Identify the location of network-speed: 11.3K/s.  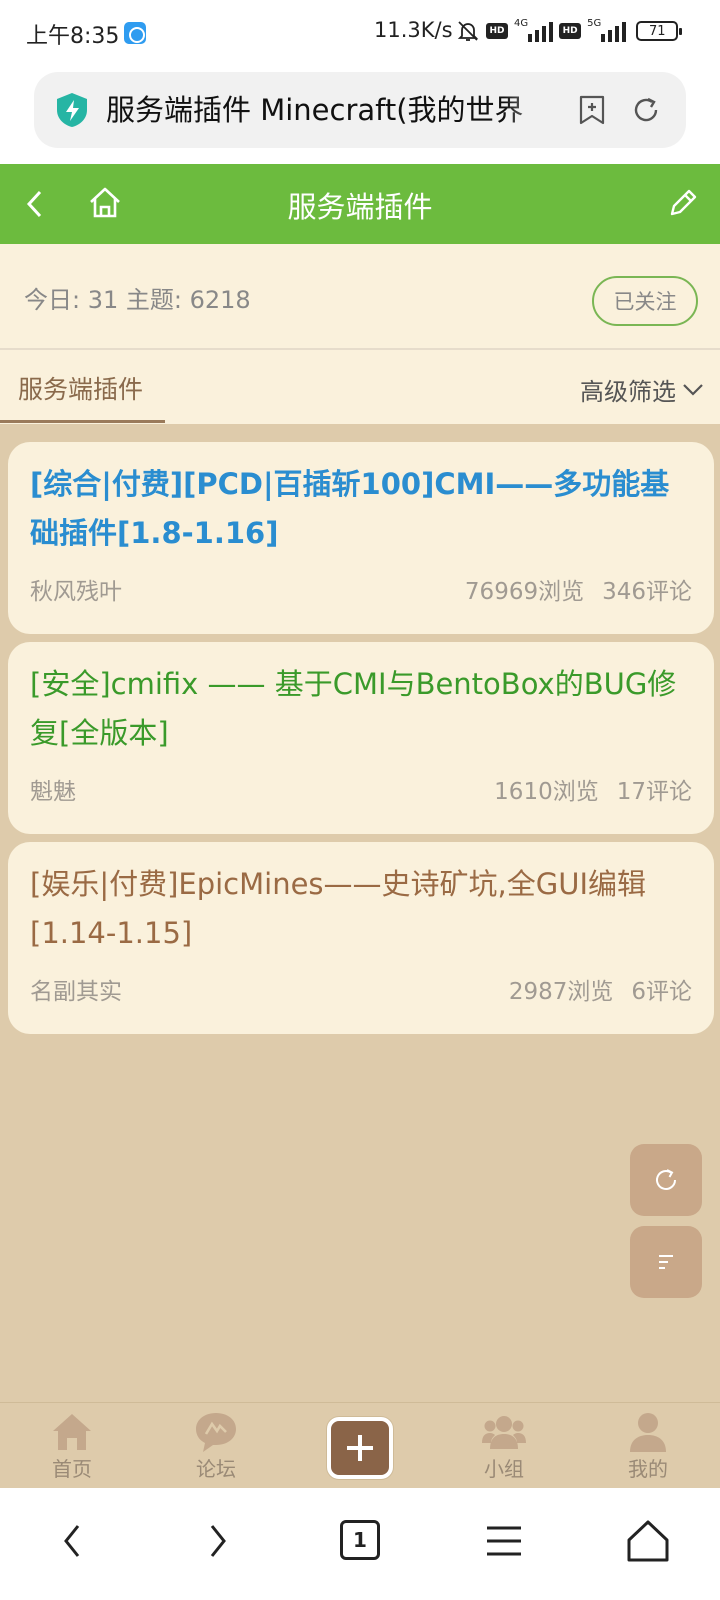
(413, 30).